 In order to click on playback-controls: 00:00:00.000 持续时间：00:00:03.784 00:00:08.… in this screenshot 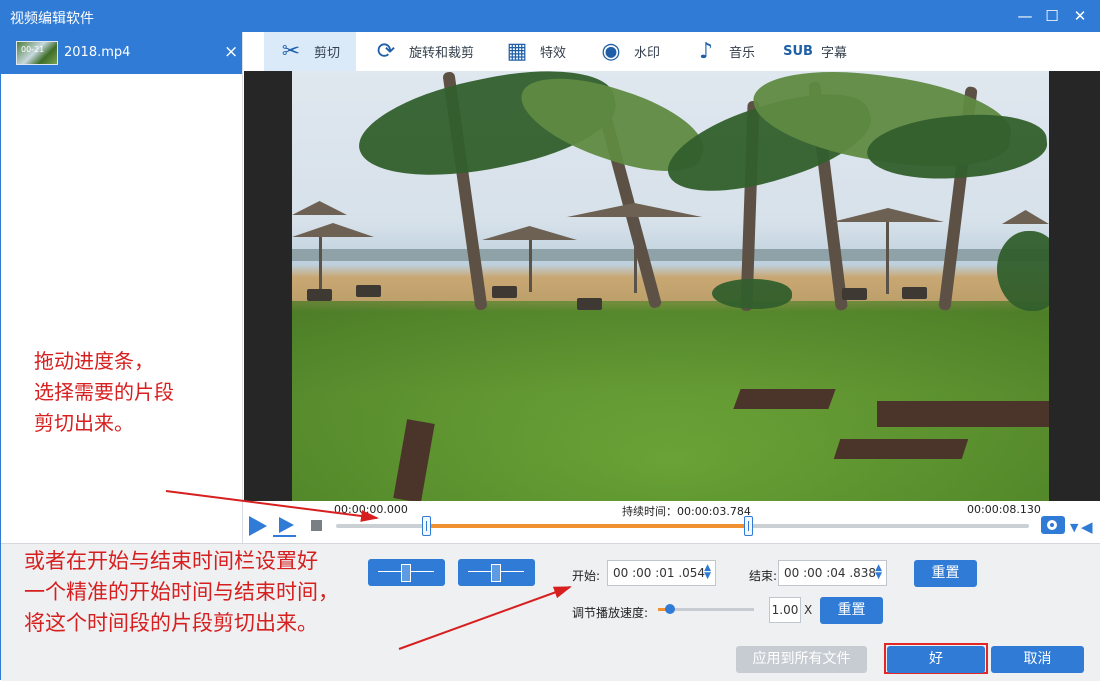, I will do `click(672, 522)`.